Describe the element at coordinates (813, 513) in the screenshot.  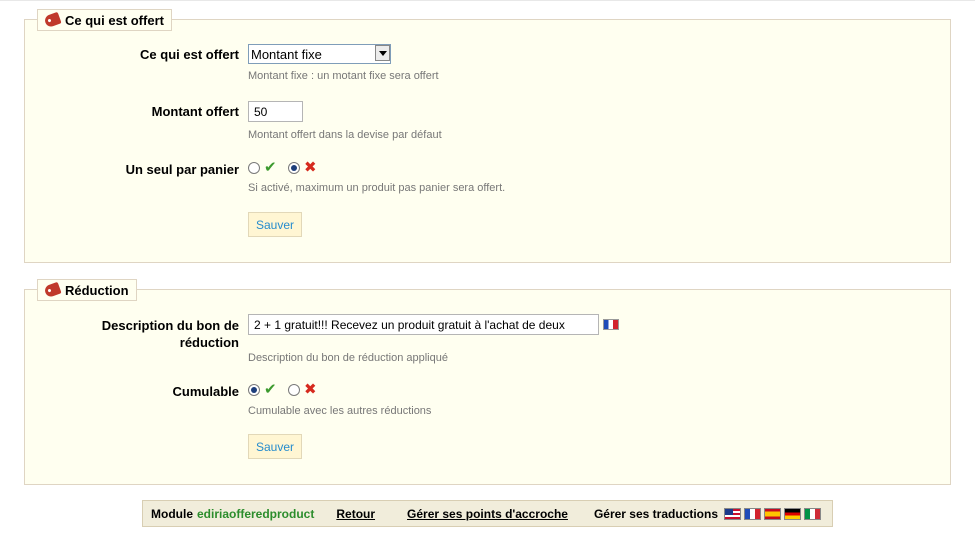
I see `flag-it-icon` at that location.